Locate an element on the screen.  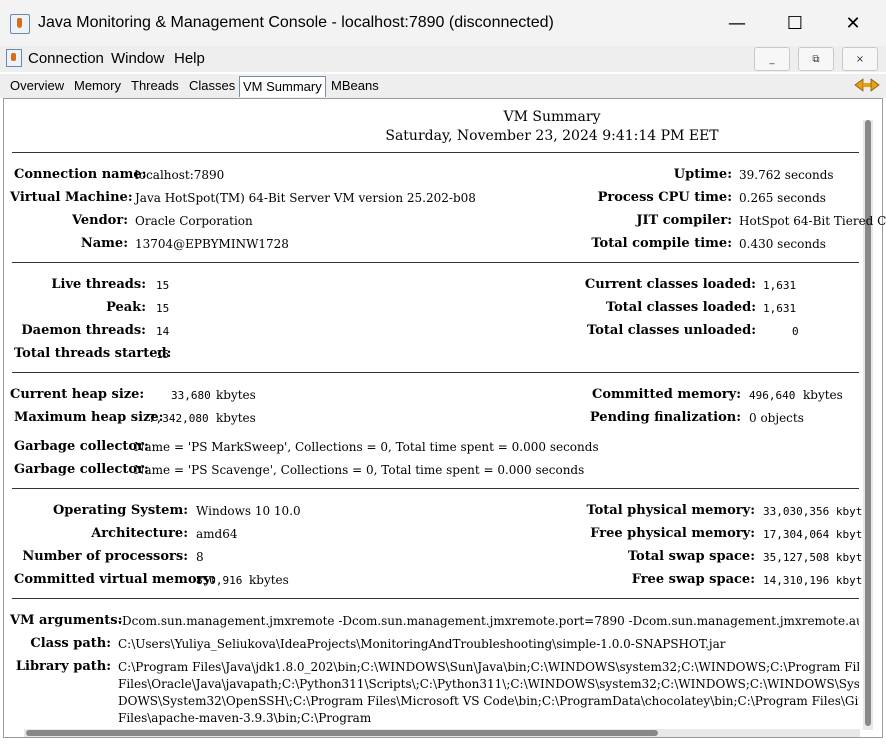
total-classes-loaded-label: Total classes loaded: is located at coordinates (680, 307).